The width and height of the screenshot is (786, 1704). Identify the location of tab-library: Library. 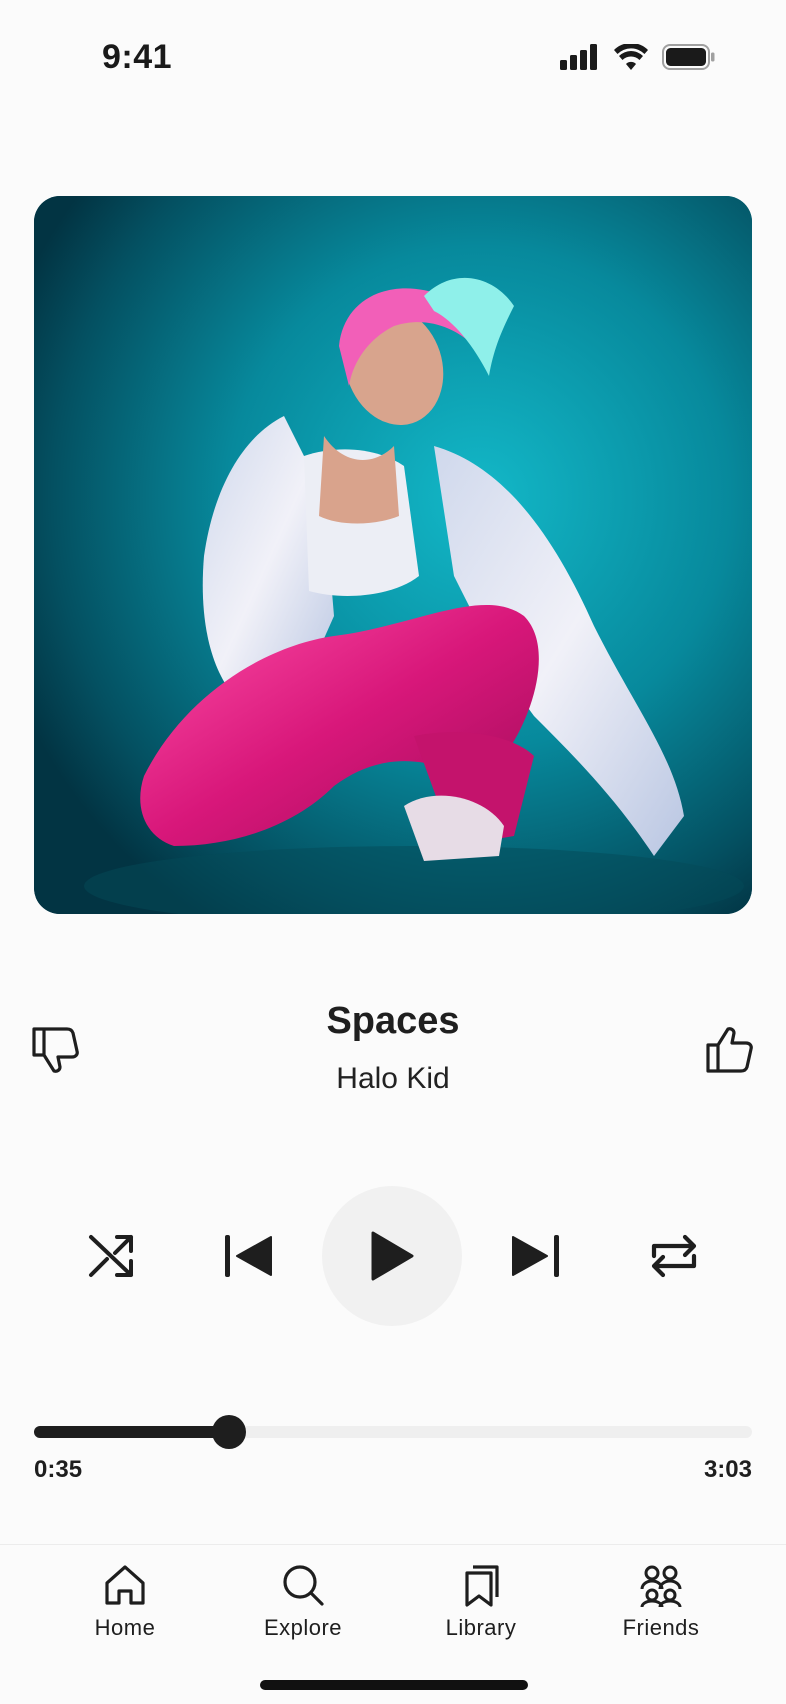
(481, 1613).